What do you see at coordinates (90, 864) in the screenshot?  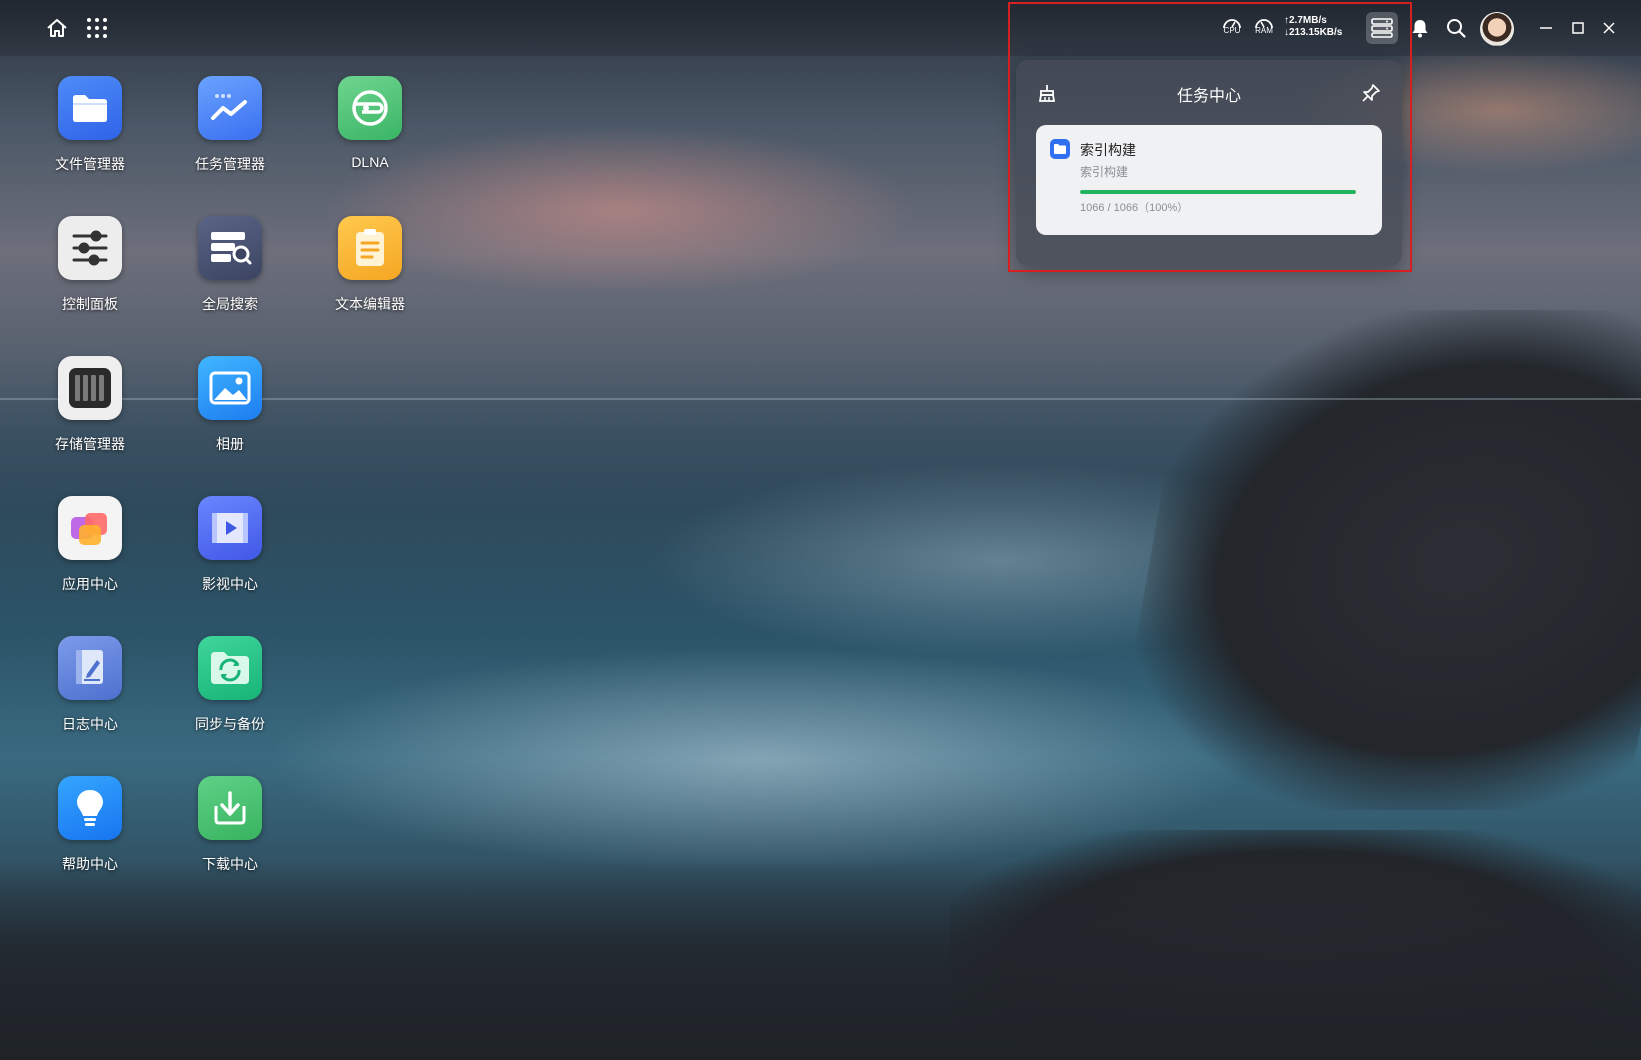 I see `app-label: 帮助中心` at bounding box center [90, 864].